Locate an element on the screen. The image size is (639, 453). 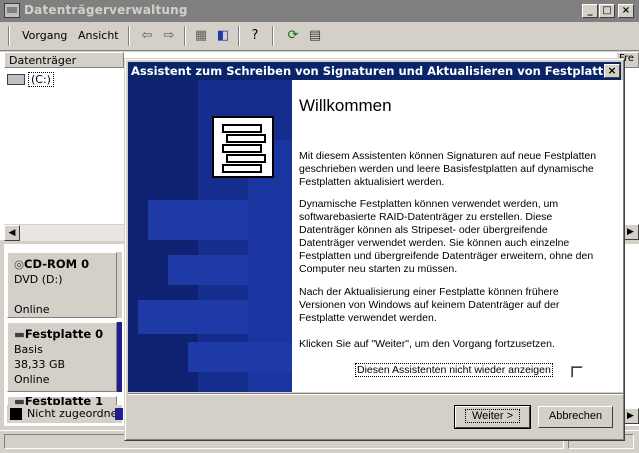
menu-vorgang: Vorgang is located at coordinates (44, 35).